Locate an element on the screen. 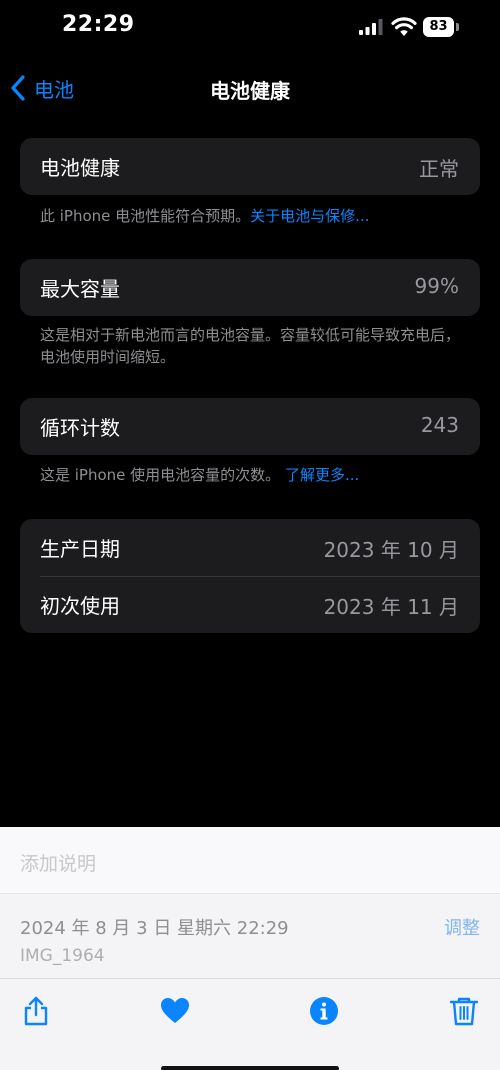  battery-health-label: 电池健康 is located at coordinates (80, 168).